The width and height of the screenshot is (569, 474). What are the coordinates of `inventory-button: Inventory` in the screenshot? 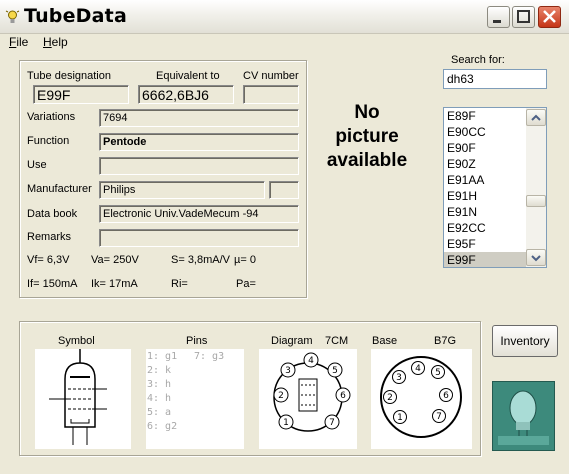 It's located at (525, 341).